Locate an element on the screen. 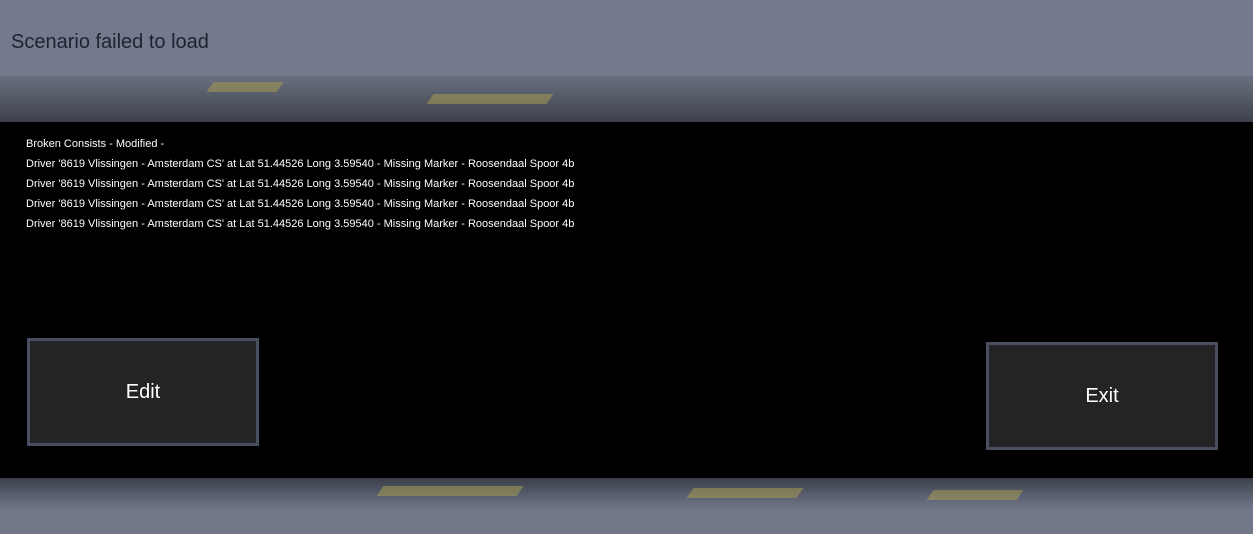 Image resolution: width=1253 pixels, height=534 pixels. background-scene-bottom is located at coordinates (626, 493).